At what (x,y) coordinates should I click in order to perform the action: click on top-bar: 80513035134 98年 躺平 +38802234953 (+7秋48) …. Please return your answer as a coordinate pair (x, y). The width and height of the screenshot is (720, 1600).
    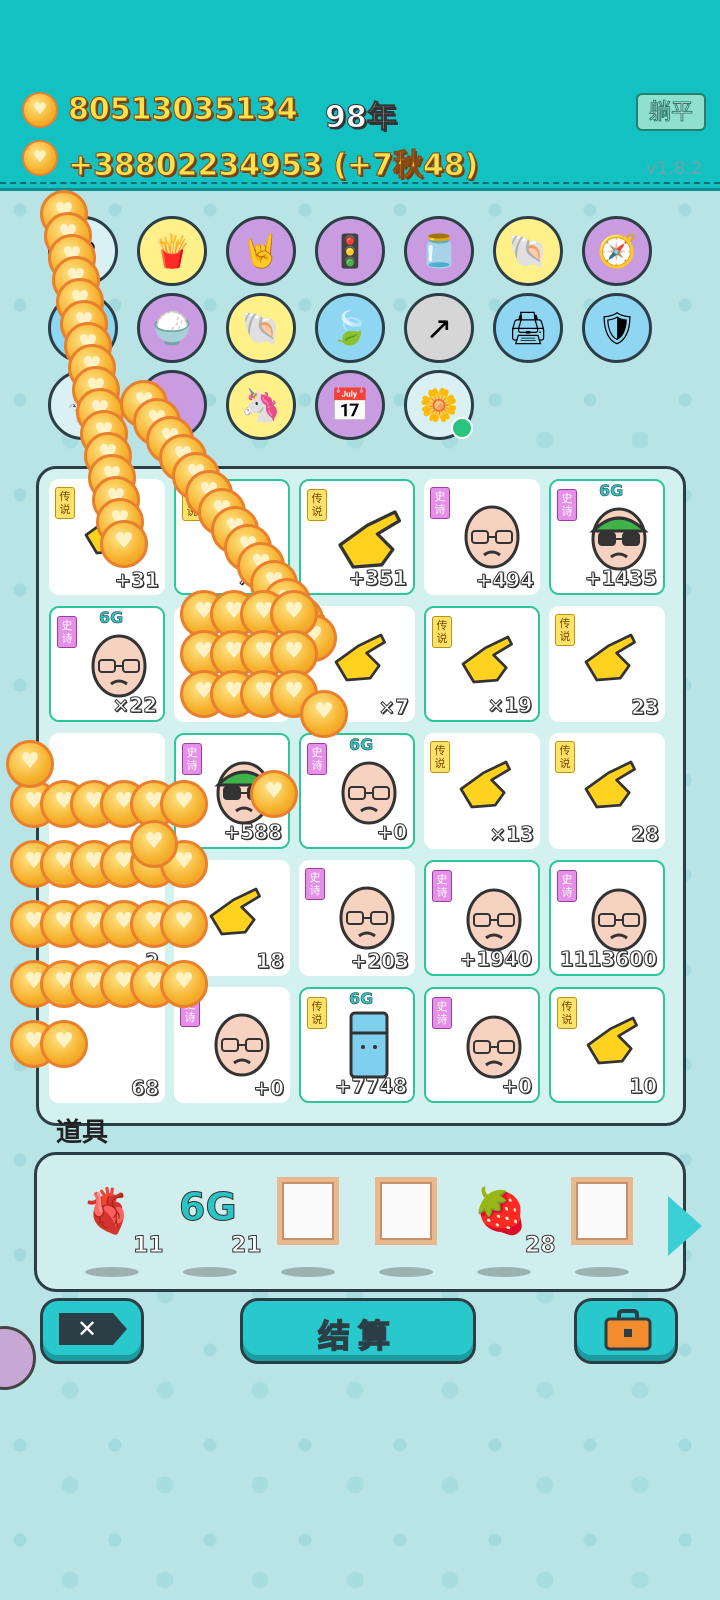
    Looking at the image, I should click on (360, 95).